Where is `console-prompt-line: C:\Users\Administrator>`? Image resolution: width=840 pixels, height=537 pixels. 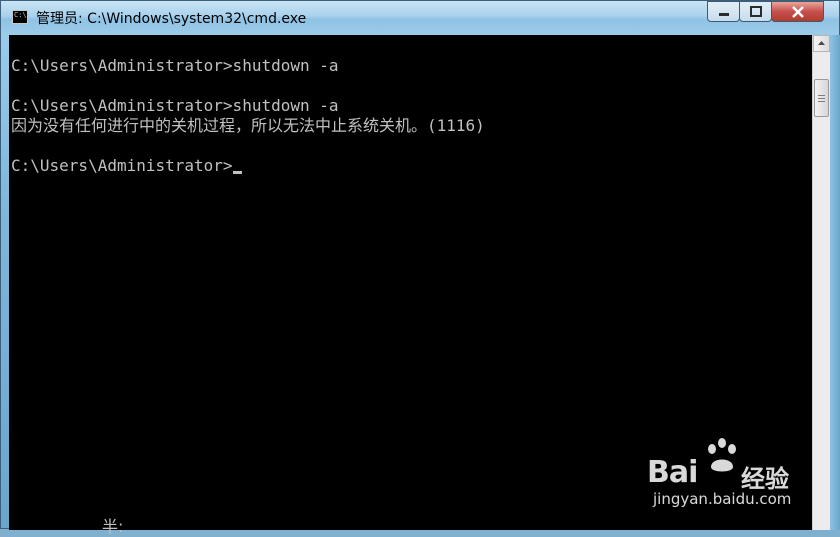 console-prompt-line: C:\Users\Administrator> is located at coordinates (126, 166).